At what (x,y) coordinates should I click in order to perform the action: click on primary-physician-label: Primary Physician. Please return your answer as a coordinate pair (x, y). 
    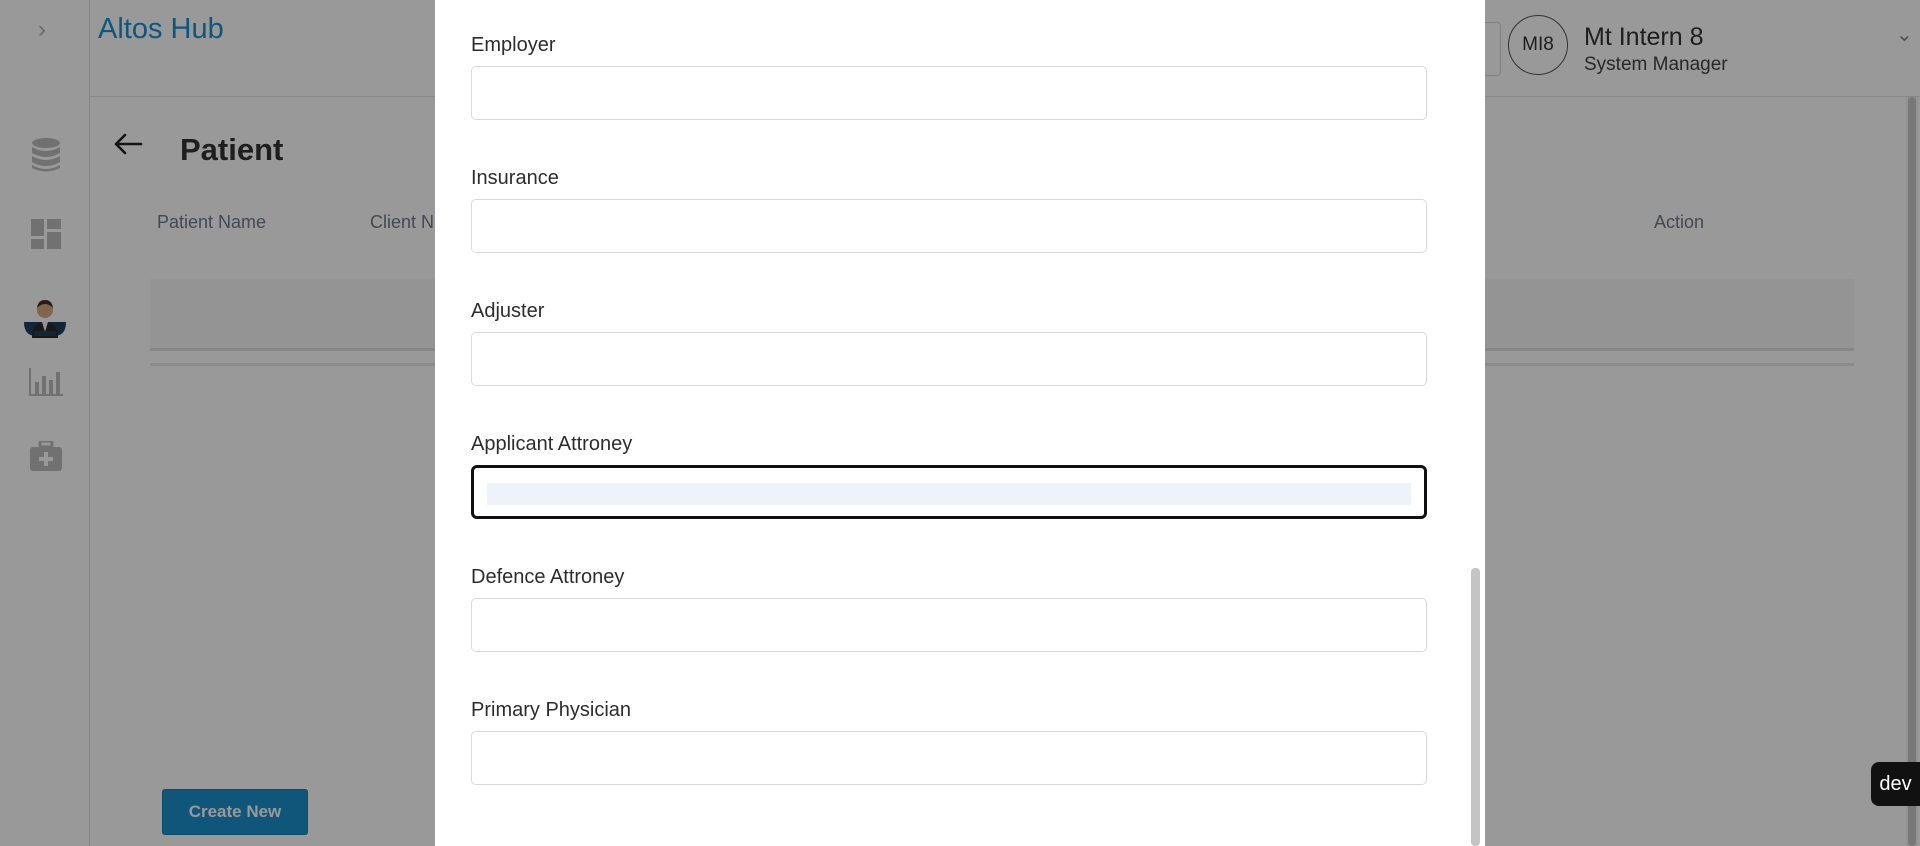
    Looking at the image, I should click on (551, 710).